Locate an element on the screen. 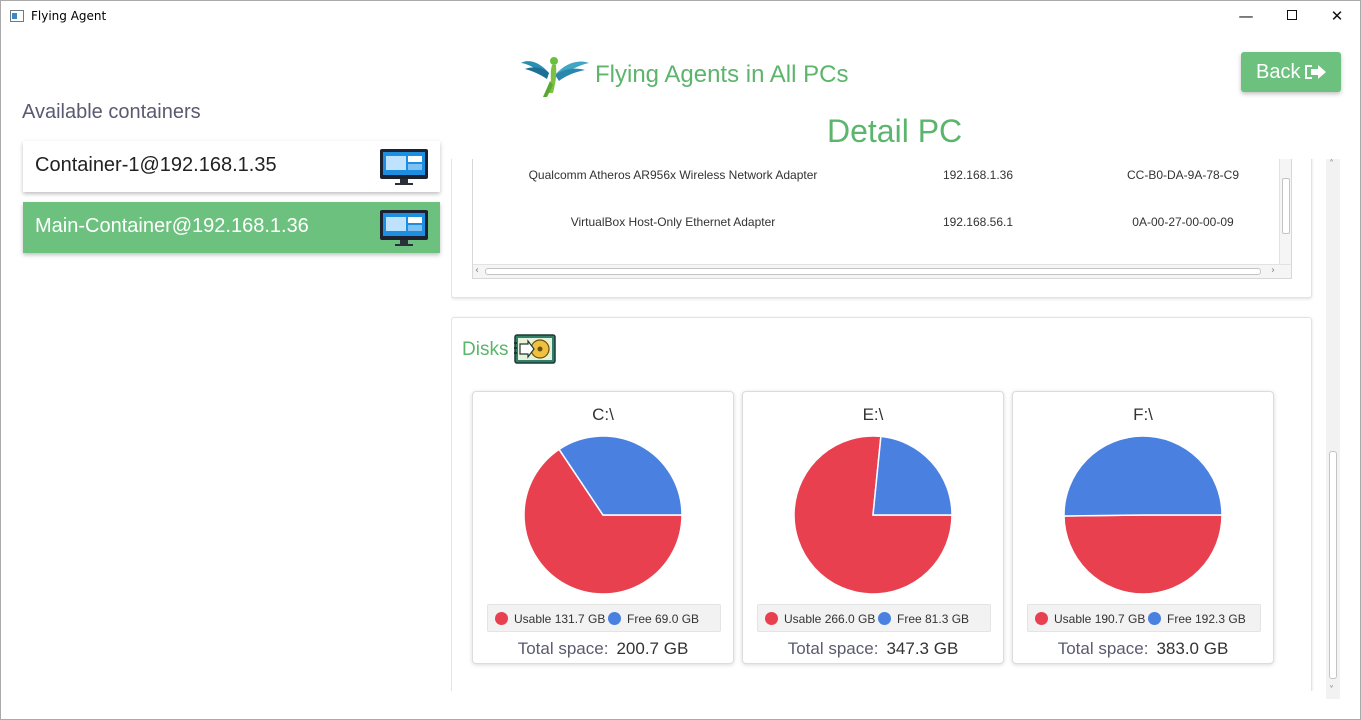 This screenshot has height=720, width=1361. table-horizontal-scrollbar: ‹ › is located at coordinates (882, 271).